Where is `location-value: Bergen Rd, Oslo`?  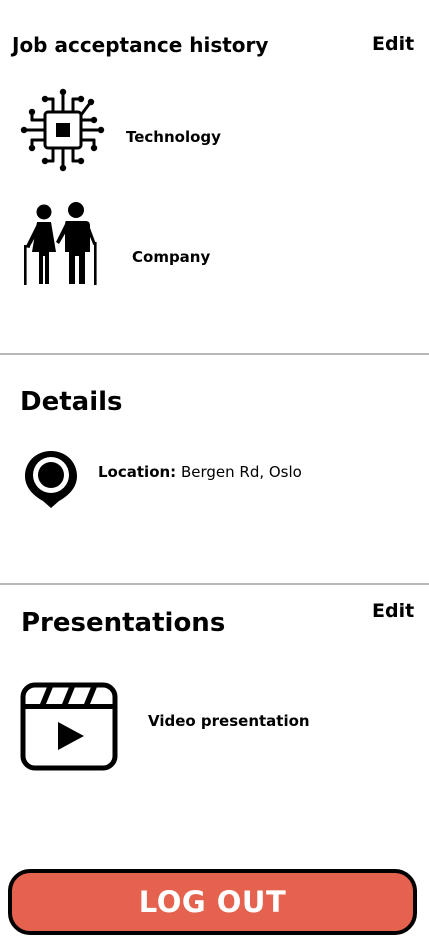
location-value: Bergen Rd, Oslo is located at coordinates (241, 472).